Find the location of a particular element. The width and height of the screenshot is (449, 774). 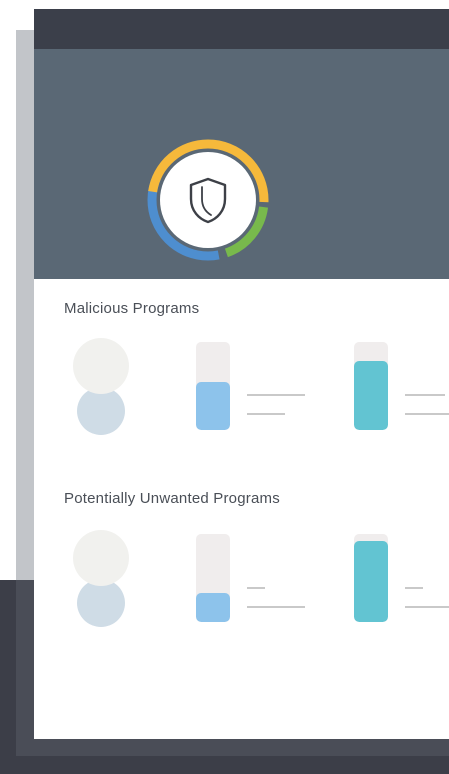

status-ring-graphic is located at coordinates (208, 200).